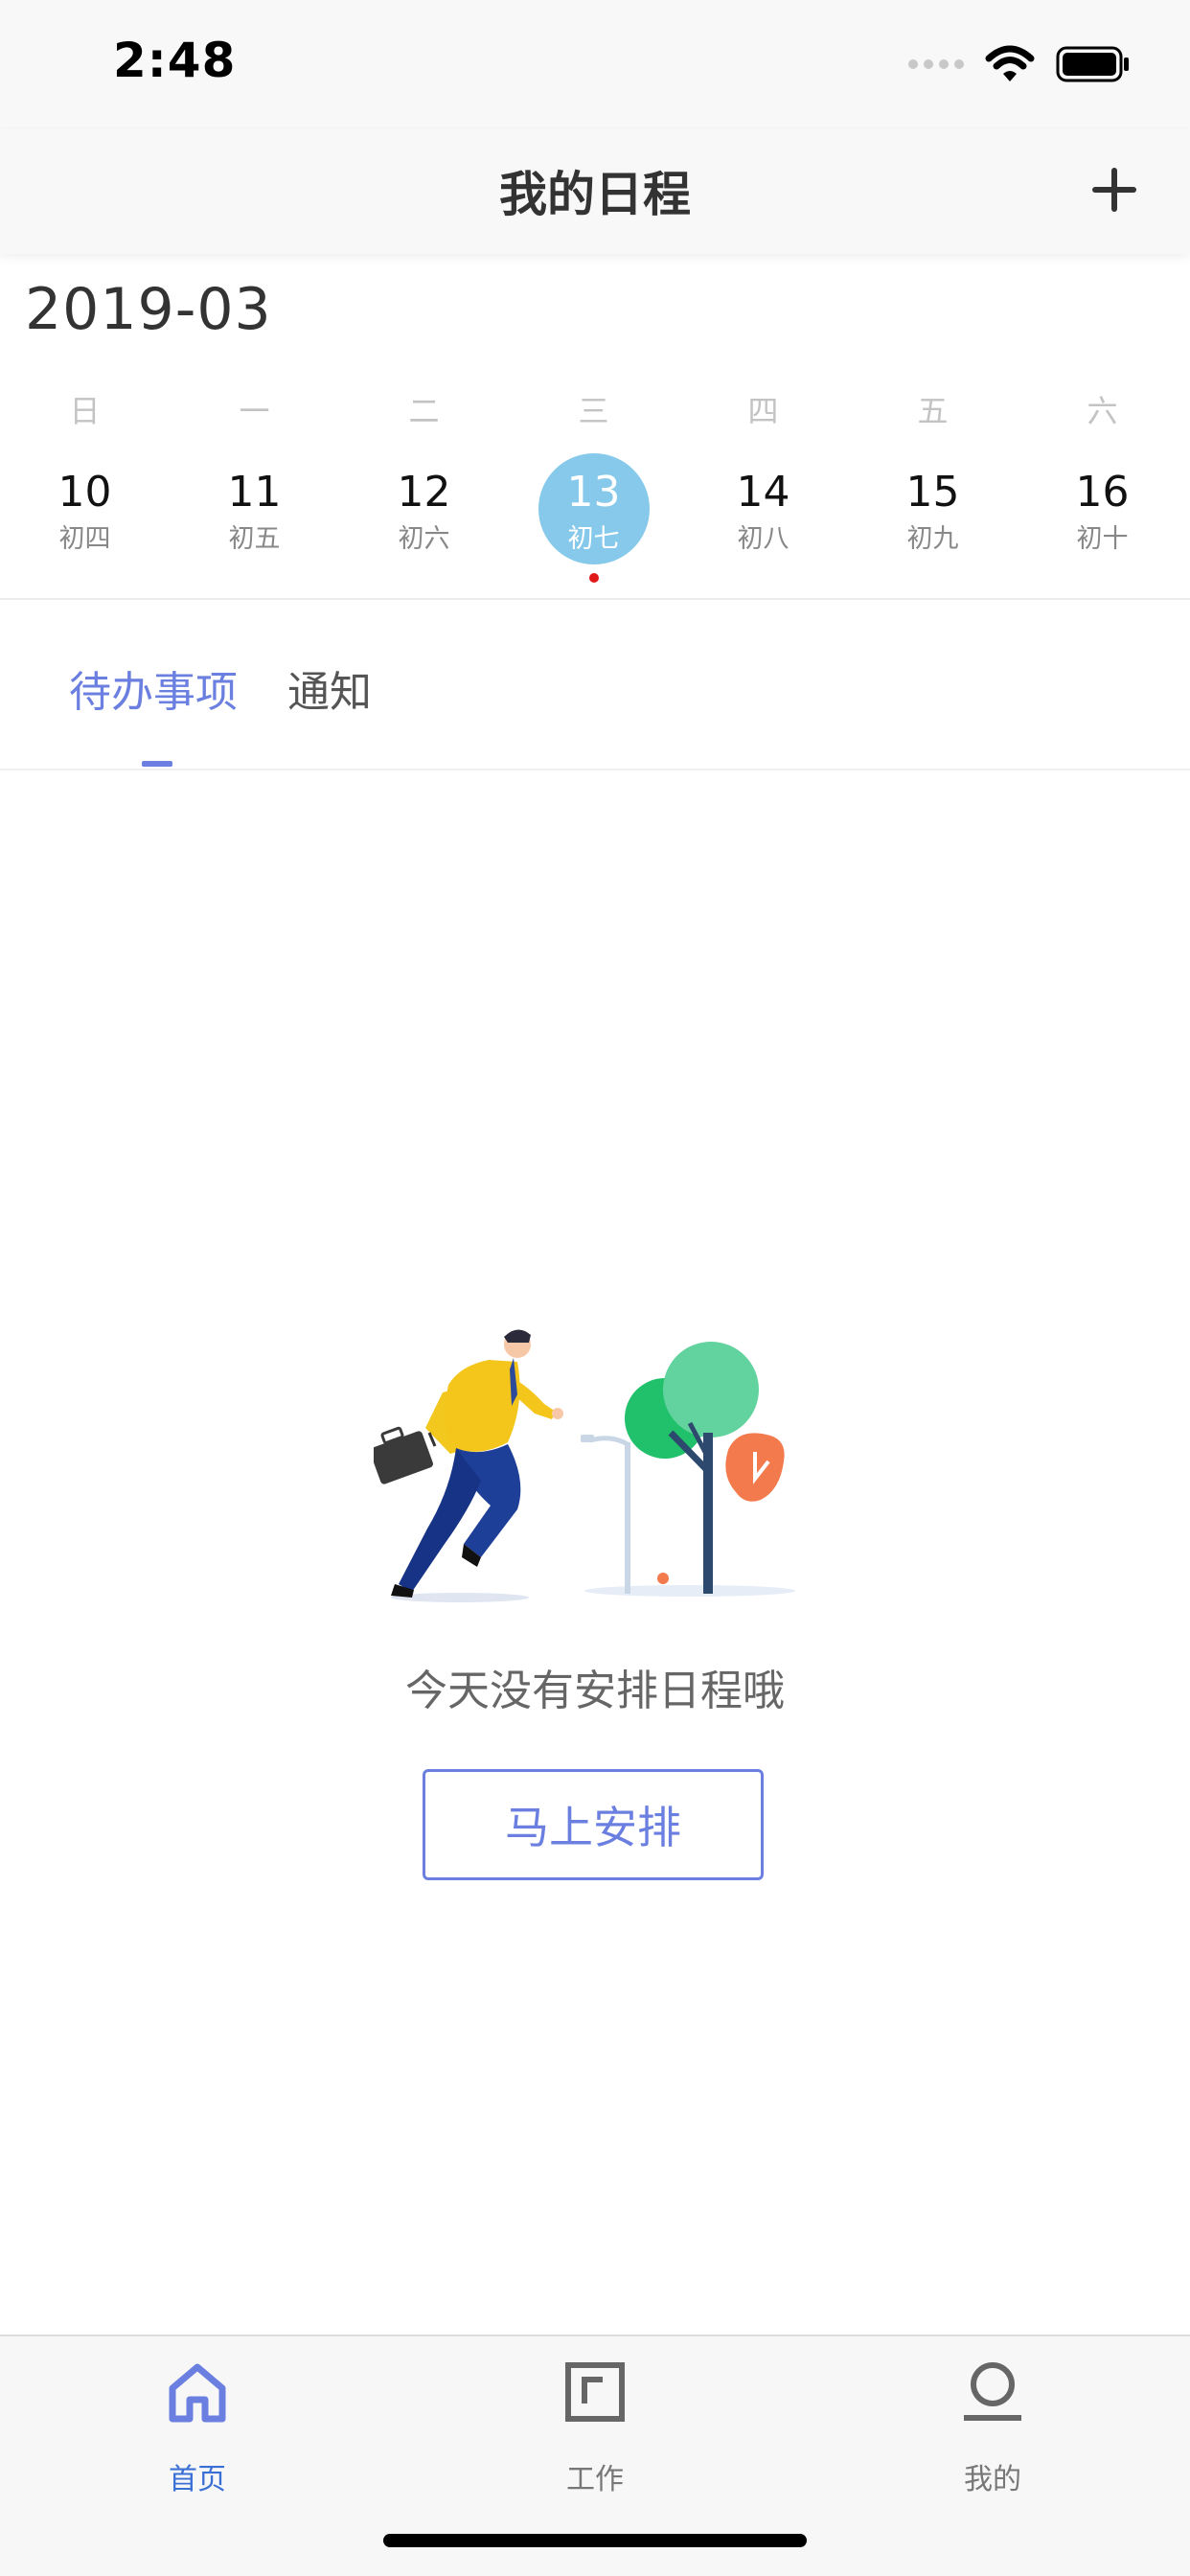  What do you see at coordinates (424, 517) in the screenshot?
I see `date-cell: 12 初六` at bounding box center [424, 517].